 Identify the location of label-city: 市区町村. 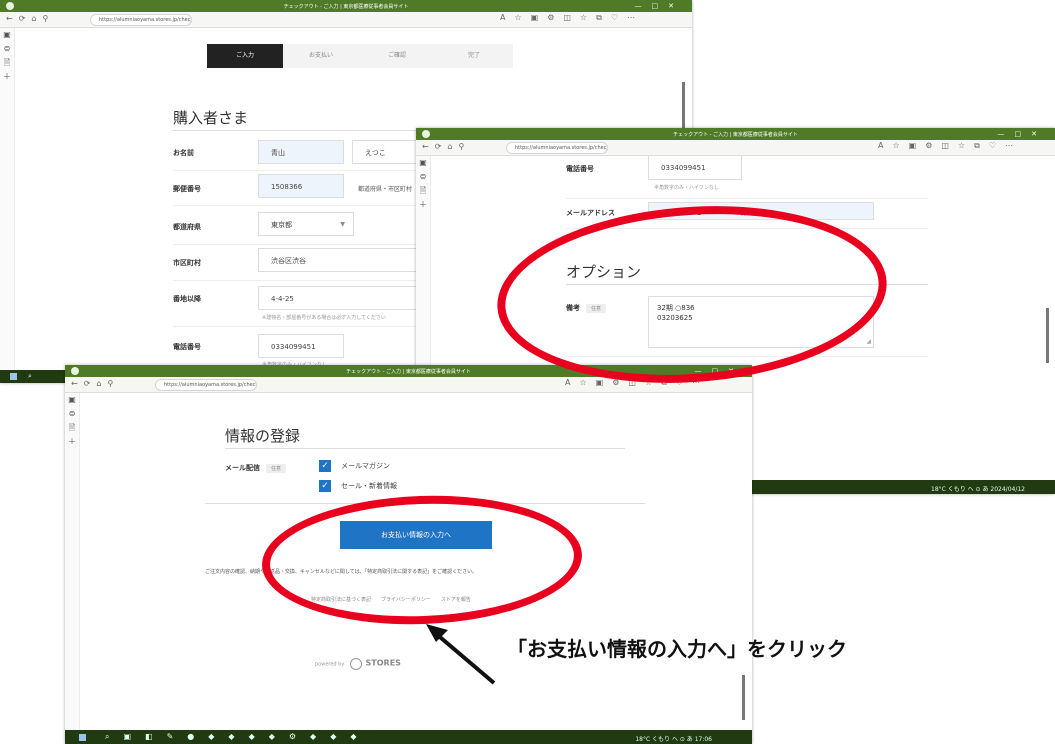
(187, 263).